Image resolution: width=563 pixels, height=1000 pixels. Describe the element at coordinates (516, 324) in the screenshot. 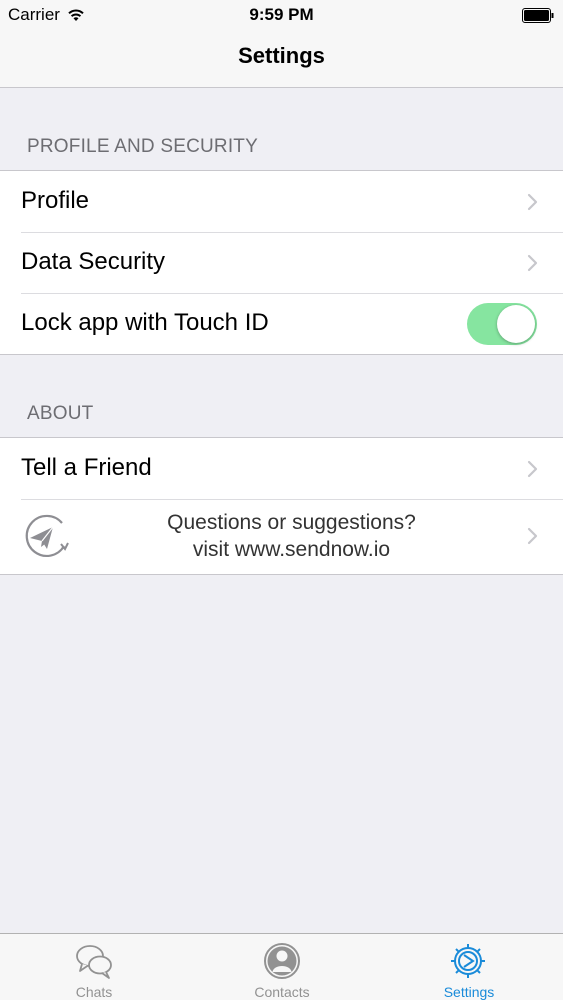

I see `toggle-knob` at that location.